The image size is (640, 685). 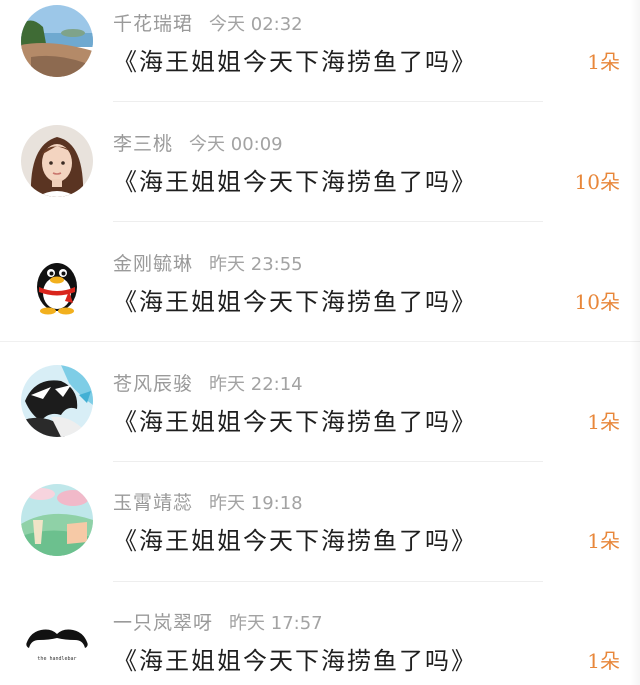 I want to click on timestamp: 昨天 23:55, so click(x=256, y=264).